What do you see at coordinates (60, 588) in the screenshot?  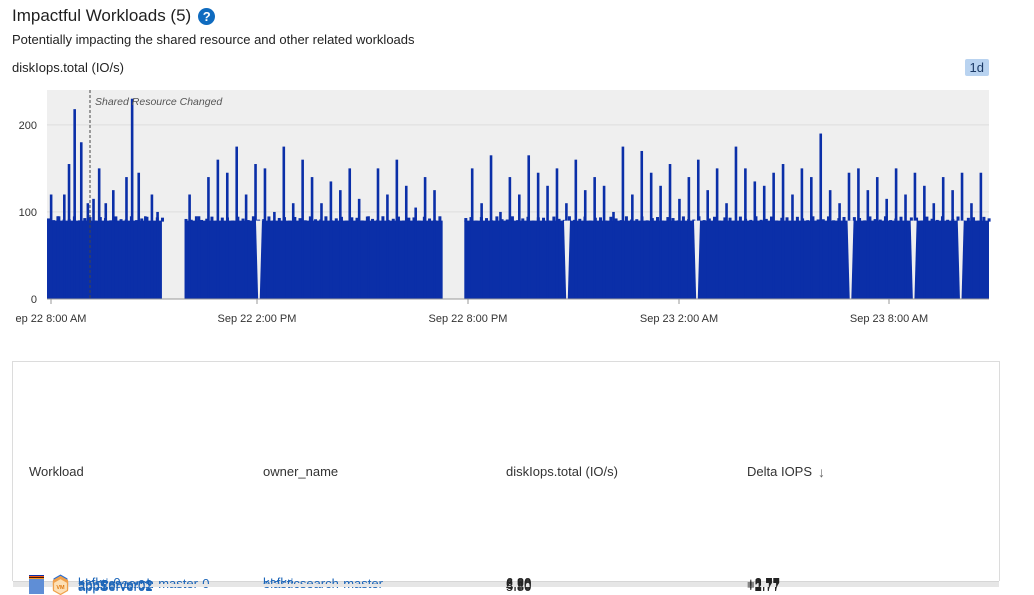 I see `svg-text: VM` at bounding box center [60, 588].